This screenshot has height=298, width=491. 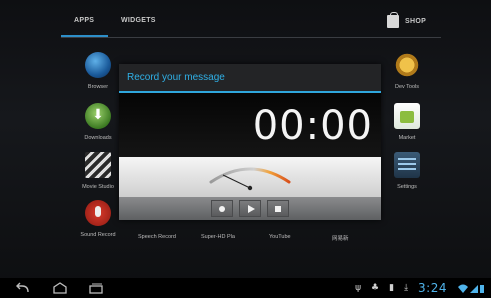 I want to click on elapsed-timer: 00:00, so click(x=312, y=126).